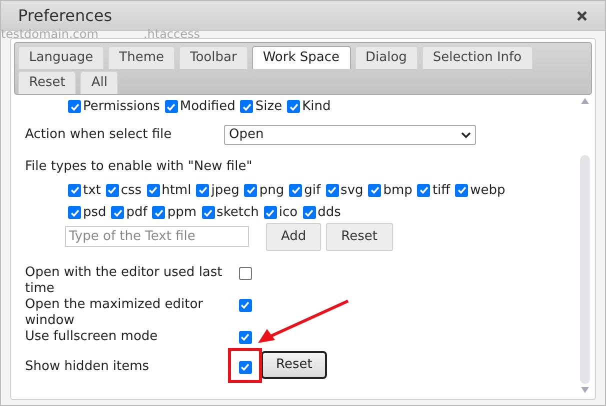  Describe the element at coordinates (466, 135) in the screenshot. I see `caret-icon` at that location.